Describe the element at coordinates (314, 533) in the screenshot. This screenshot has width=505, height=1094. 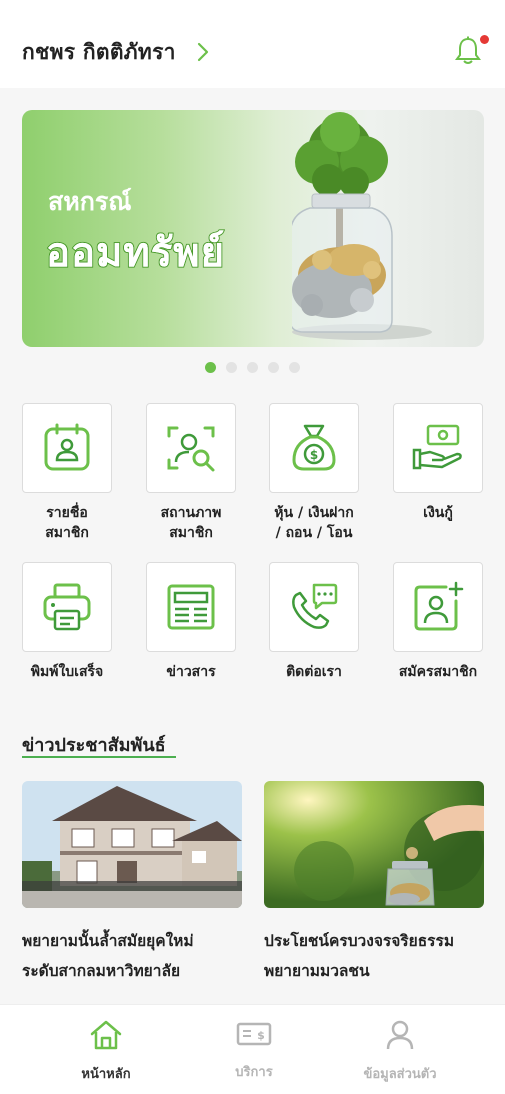
I see `menu-label: / ถอน / โอน` at that location.